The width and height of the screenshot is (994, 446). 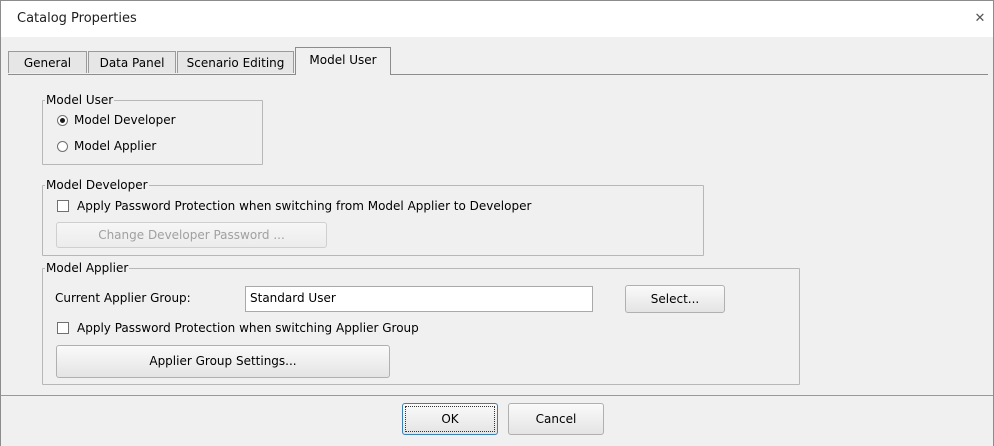 What do you see at coordinates (556, 419) in the screenshot?
I see `cancel-button: Cancel` at bounding box center [556, 419].